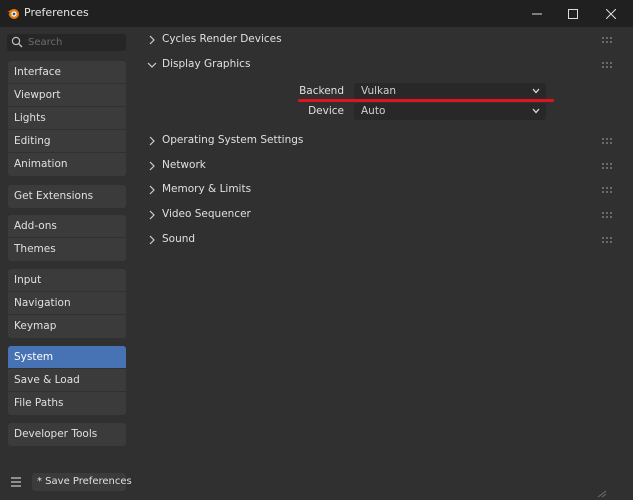 This screenshot has width=633, height=500. What do you see at coordinates (67, 141) in the screenshot?
I see `sidebar-item-editing: Editing` at bounding box center [67, 141].